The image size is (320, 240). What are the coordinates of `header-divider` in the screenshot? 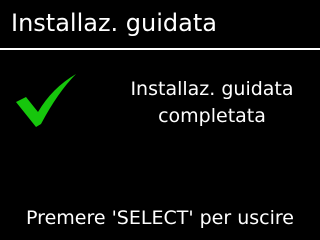 It's located at (160, 49).